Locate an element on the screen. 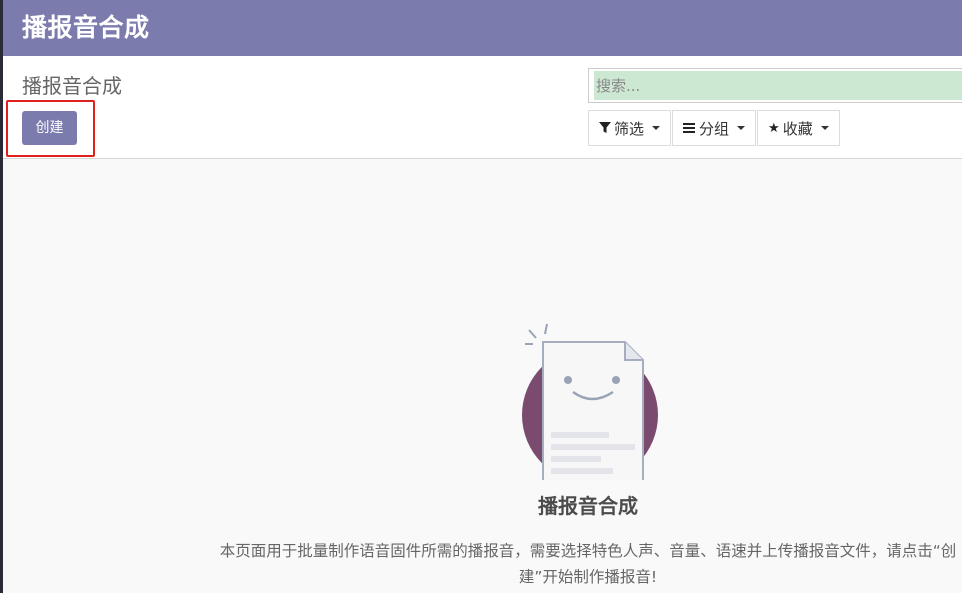 The width and height of the screenshot is (962, 593). filter-label: 筛选 is located at coordinates (629, 128).